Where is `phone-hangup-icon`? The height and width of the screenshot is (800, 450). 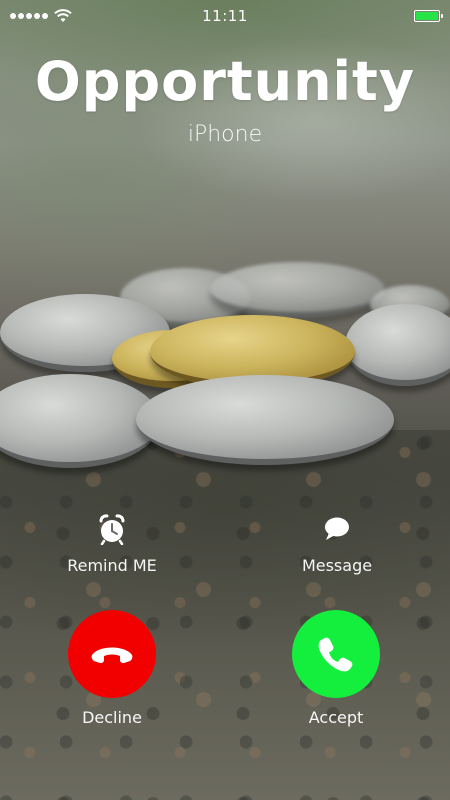 phone-hangup-icon is located at coordinates (112, 655).